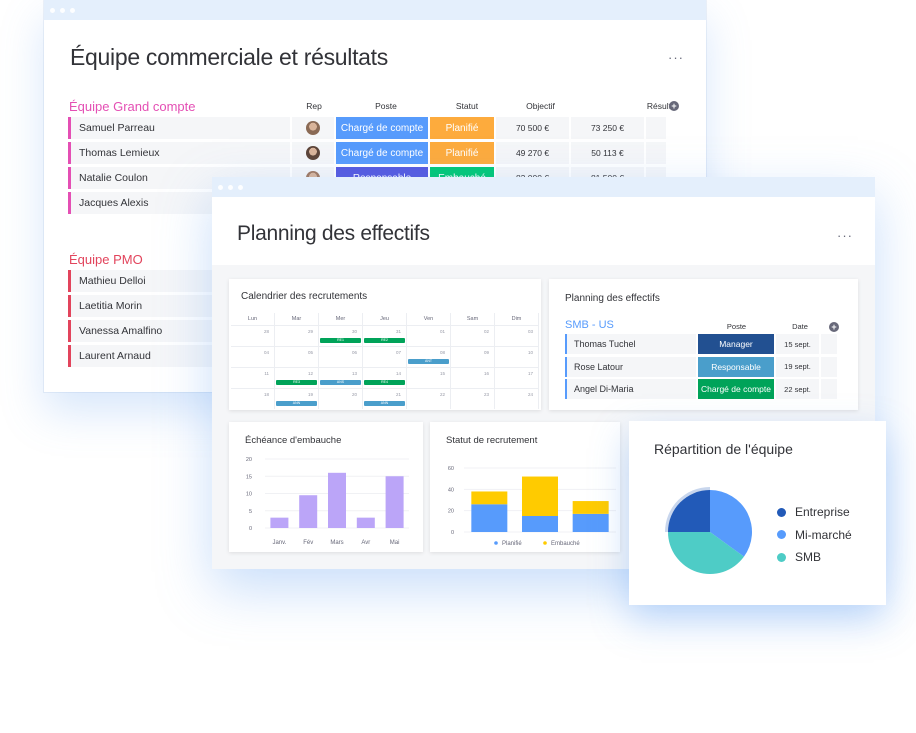 This screenshot has height=733, width=916. Describe the element at coordinates (385, 335) in the screenshot. I see `calendar-day: 31 RE2` at that location.